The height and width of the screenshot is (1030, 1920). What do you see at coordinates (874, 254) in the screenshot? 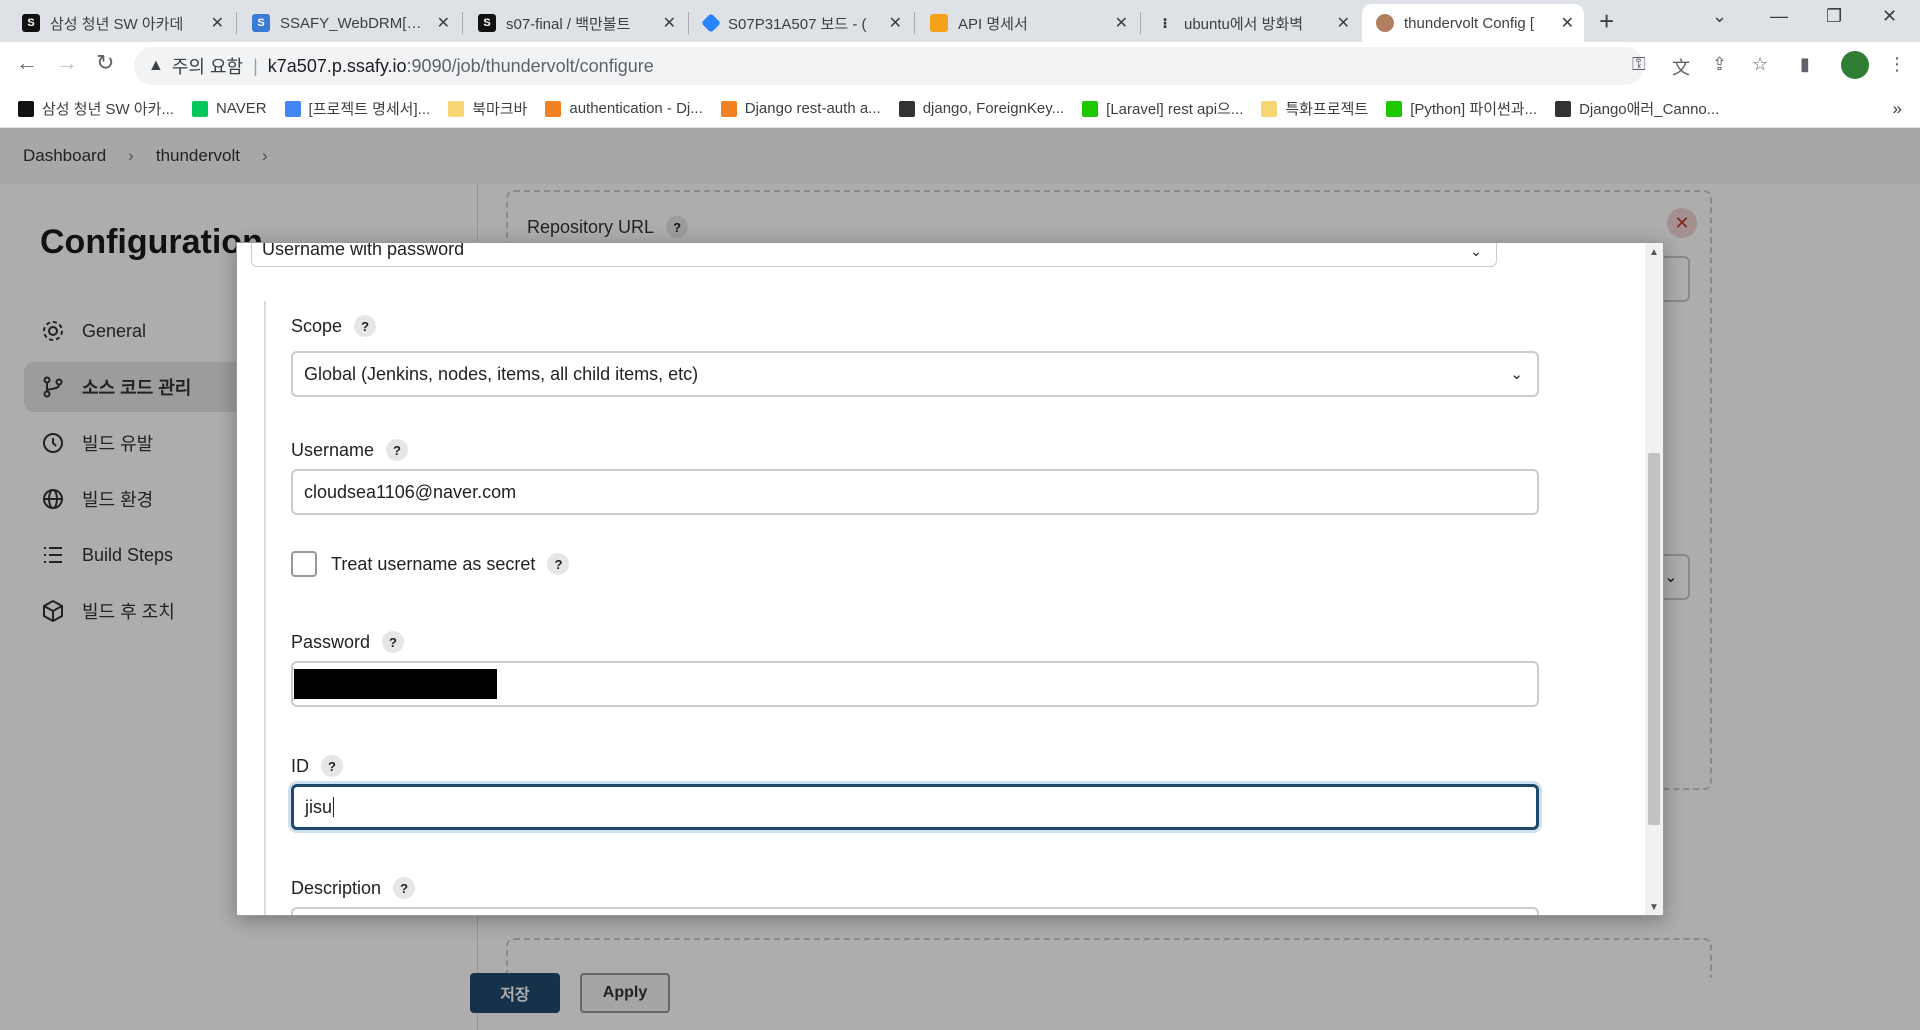
I see `kind-select: Username with password ⌄` at bounding box center [874, 254].